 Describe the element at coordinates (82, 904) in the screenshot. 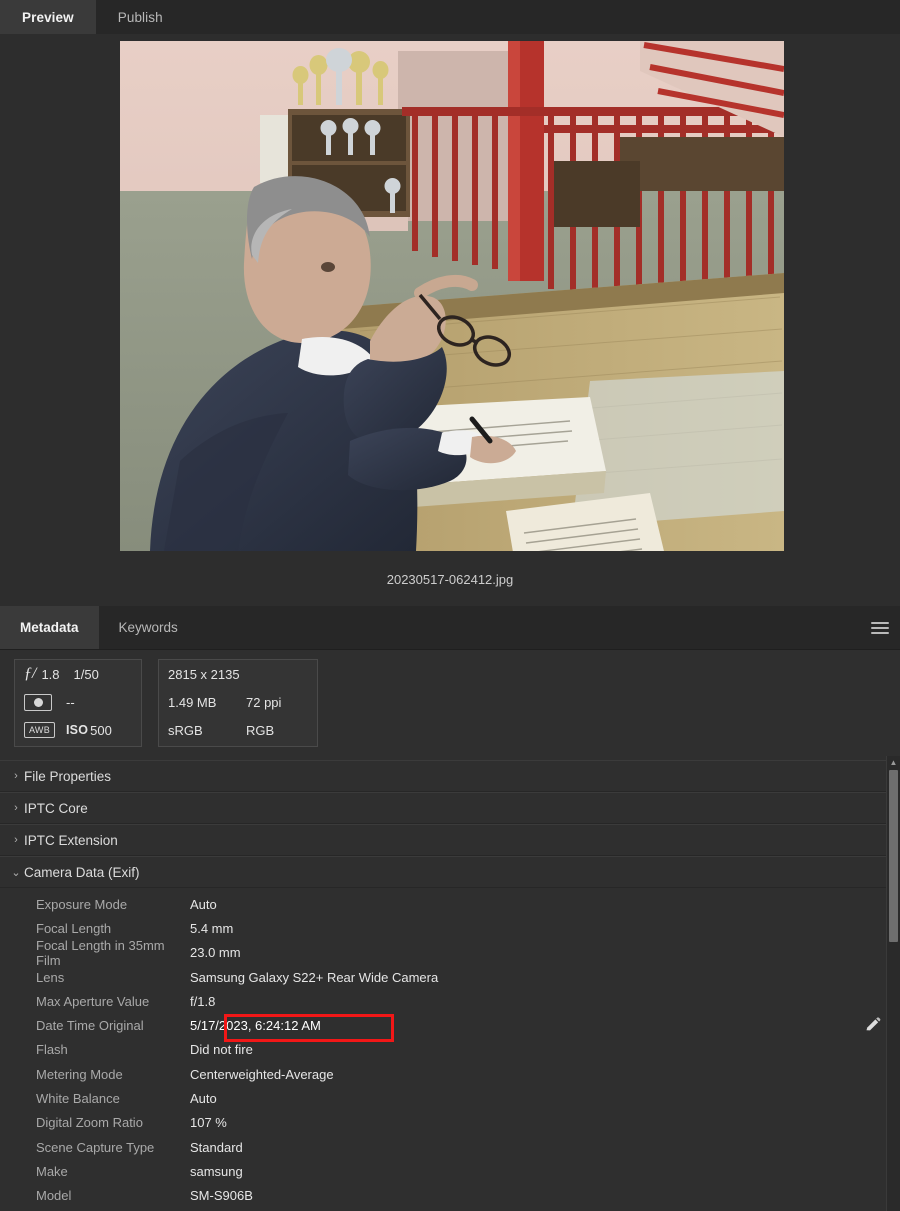

I see `exif-label: Exposure Mode` at that location.